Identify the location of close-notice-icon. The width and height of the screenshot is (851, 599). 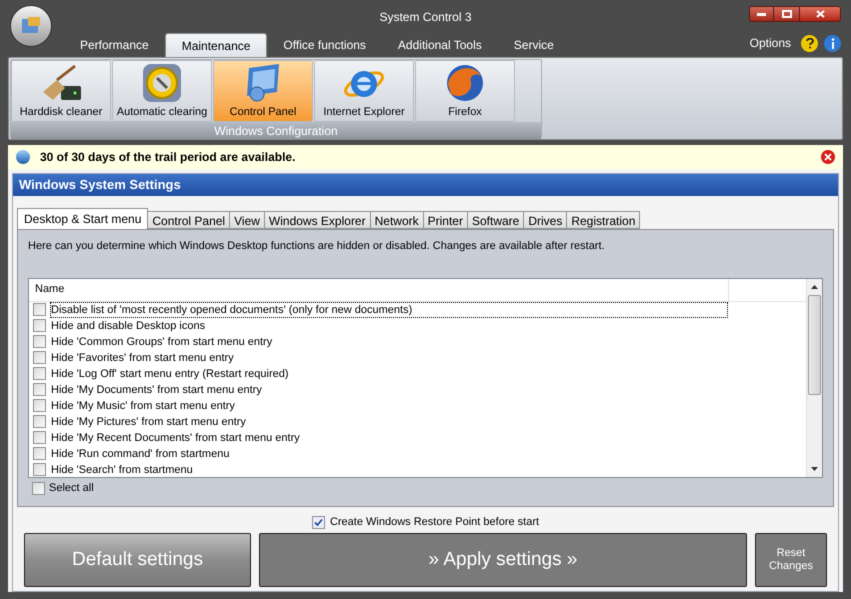
(828, 157).